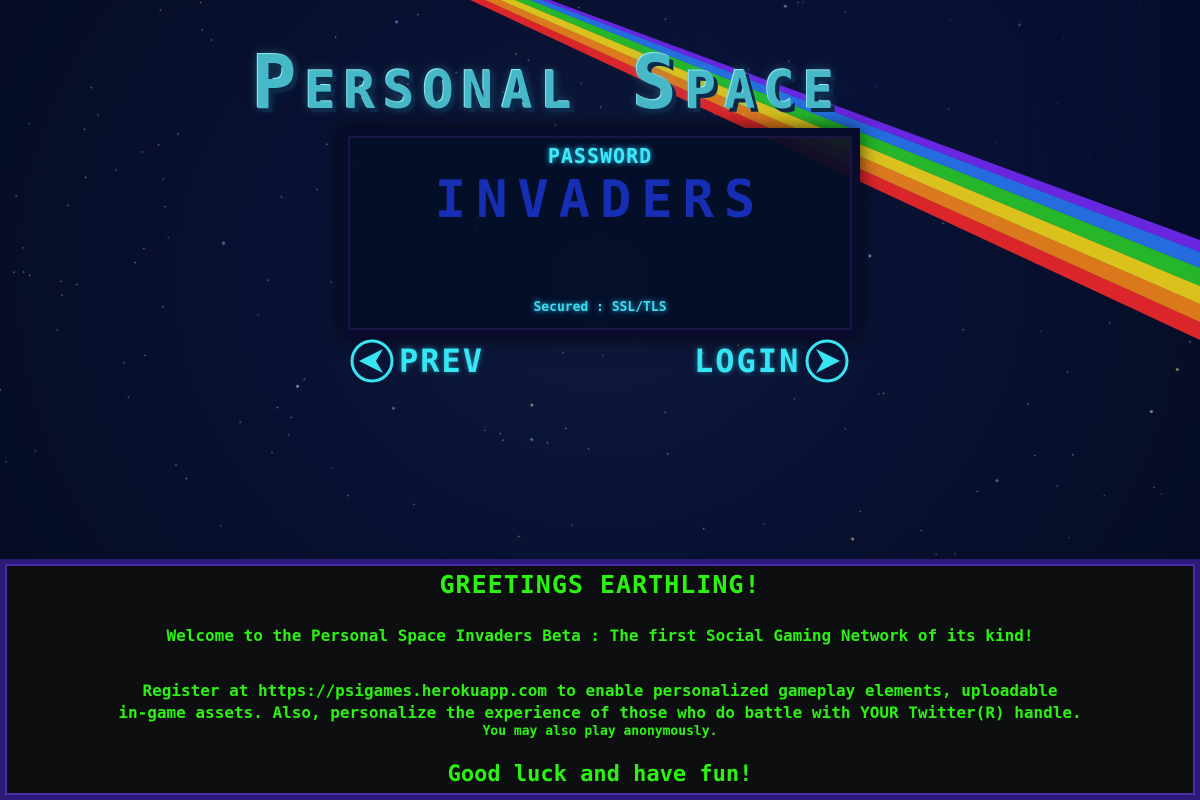 The image size is (1200, 800). I want to click on prev-button: PREV, so click(416, 361).